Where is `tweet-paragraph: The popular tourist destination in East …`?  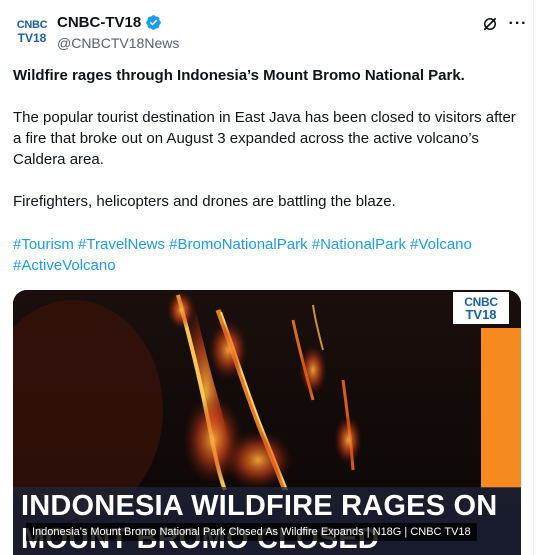
tweet-paragraph: The popular tourist destination in East … is located at coordinates (264, 138).